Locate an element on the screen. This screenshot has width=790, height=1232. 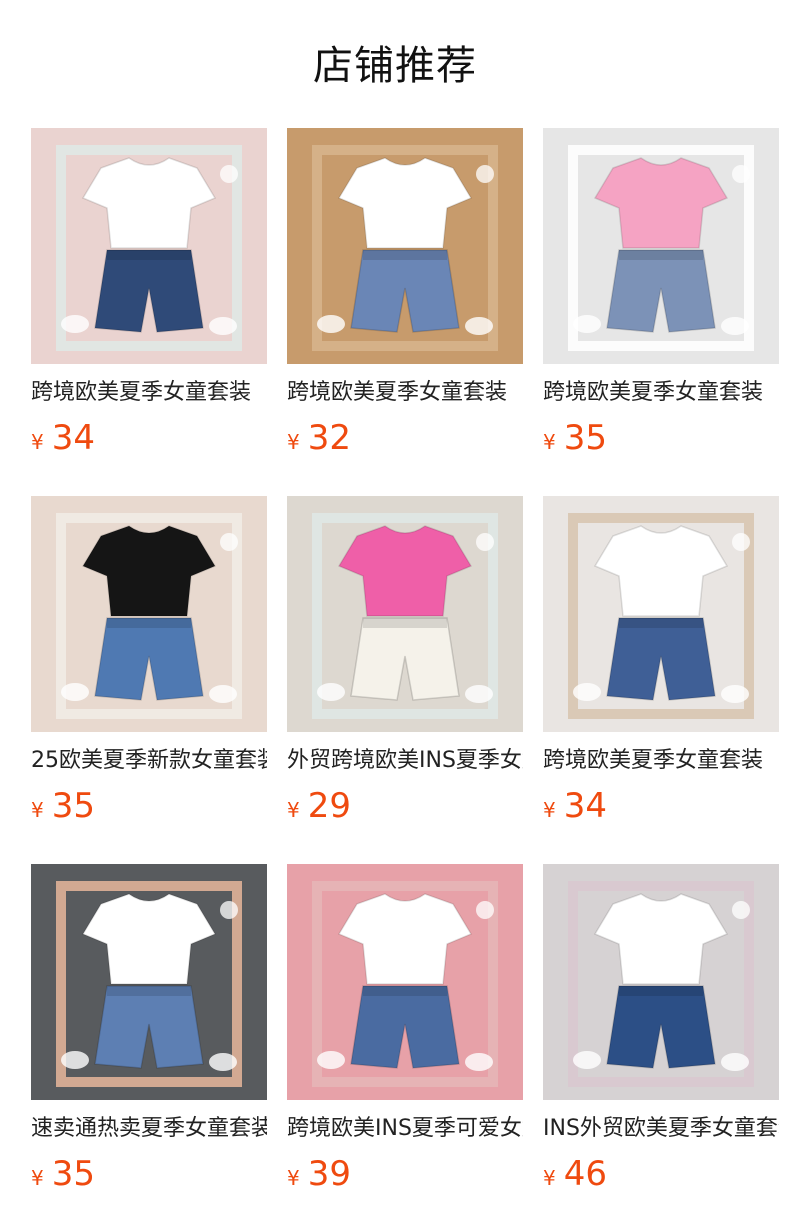
product-card: 速卖通热卖夏季女童套装 ¥ 35 is located at coordinates (149, 1048).